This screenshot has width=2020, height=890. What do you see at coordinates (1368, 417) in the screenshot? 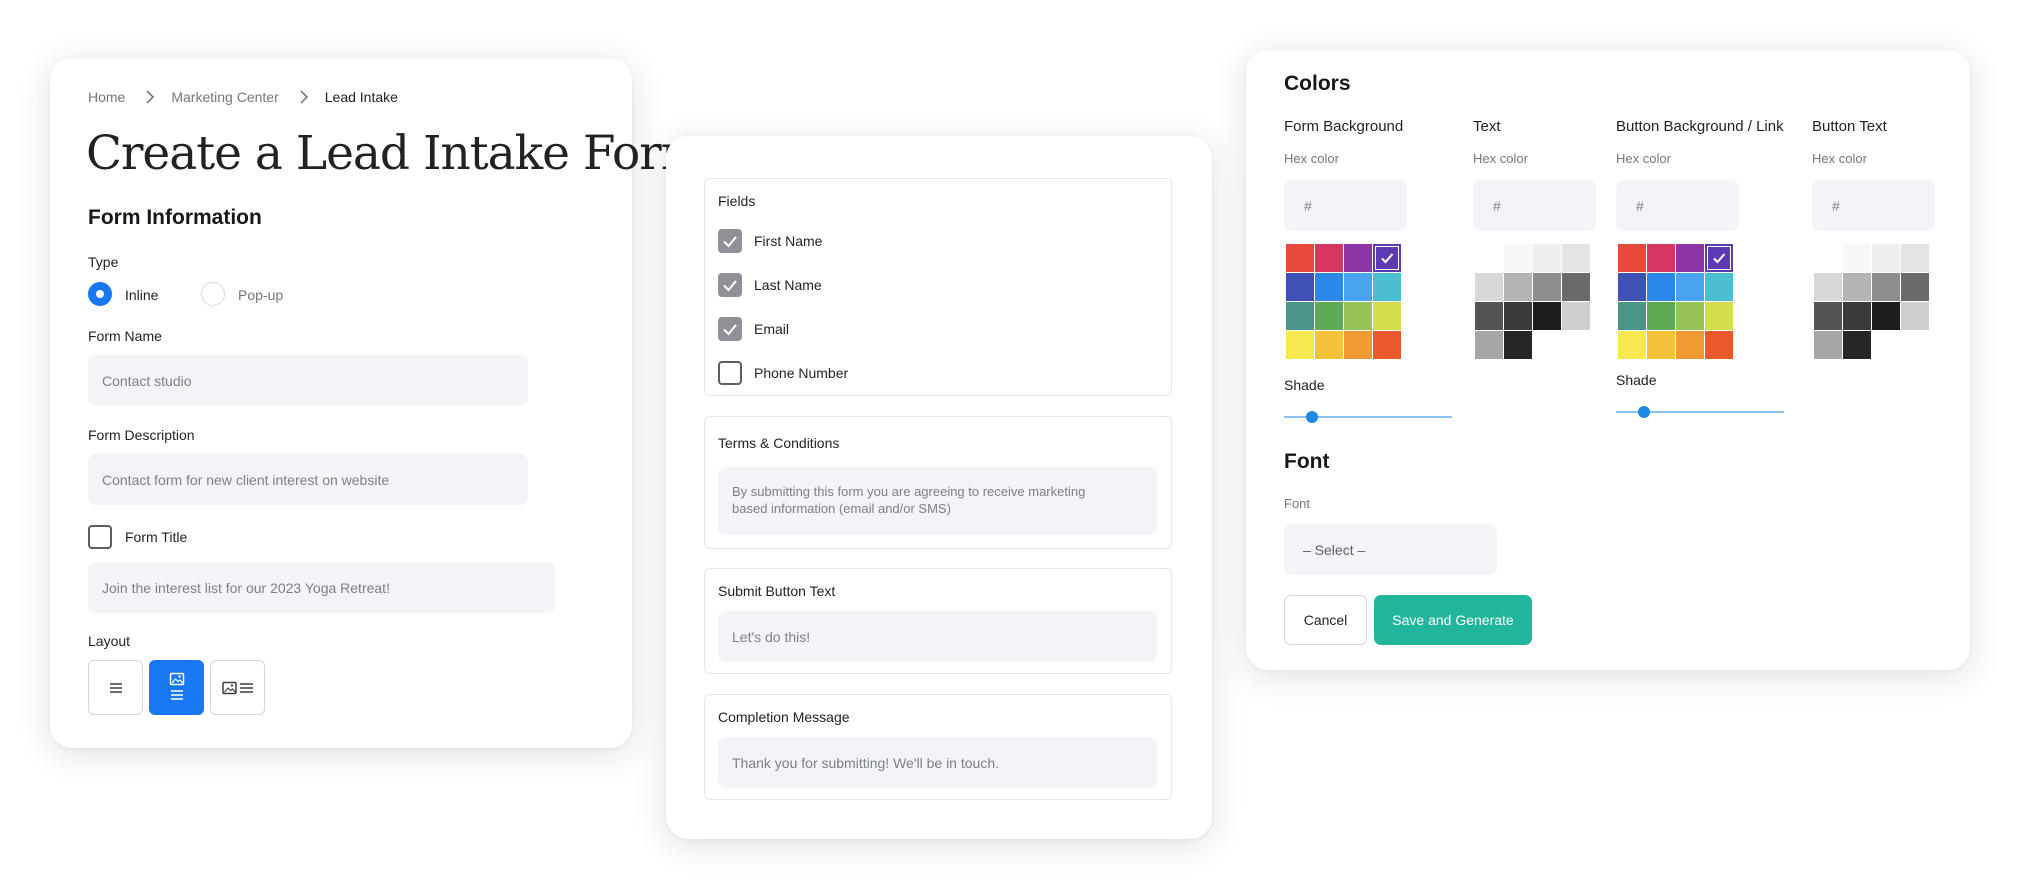
I see `form-background-shade-slider` at bounding box center [1368, 417].